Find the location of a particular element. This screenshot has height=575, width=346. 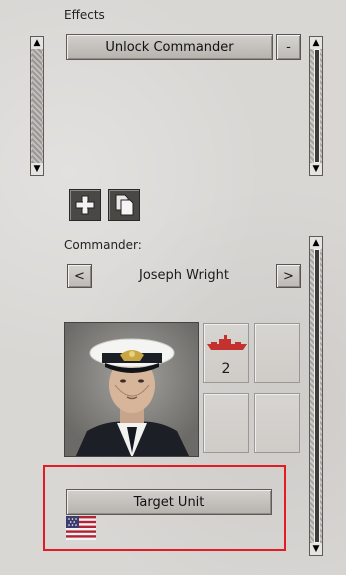

prev-commander-button: < is located at coordinates (79, 276).